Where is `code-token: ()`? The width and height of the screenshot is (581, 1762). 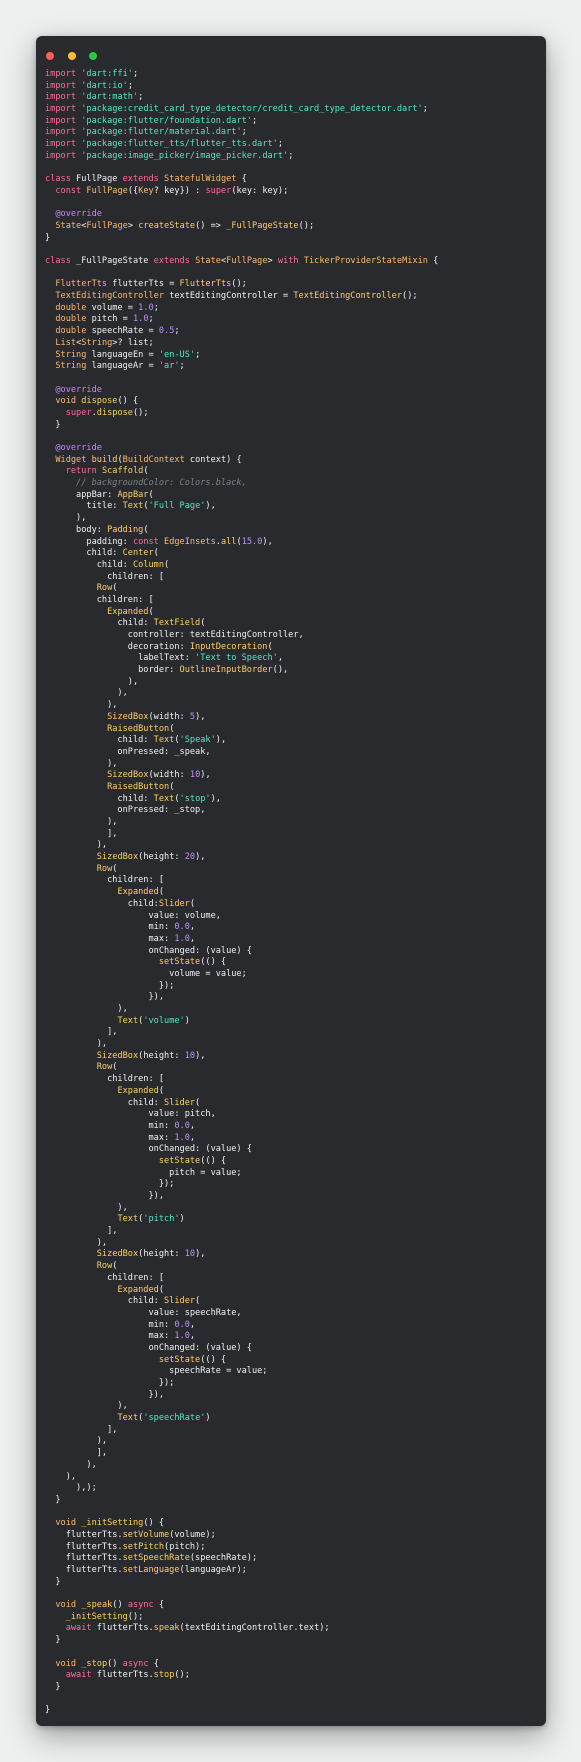
code-token: () is located at coordinates (115, 1663).